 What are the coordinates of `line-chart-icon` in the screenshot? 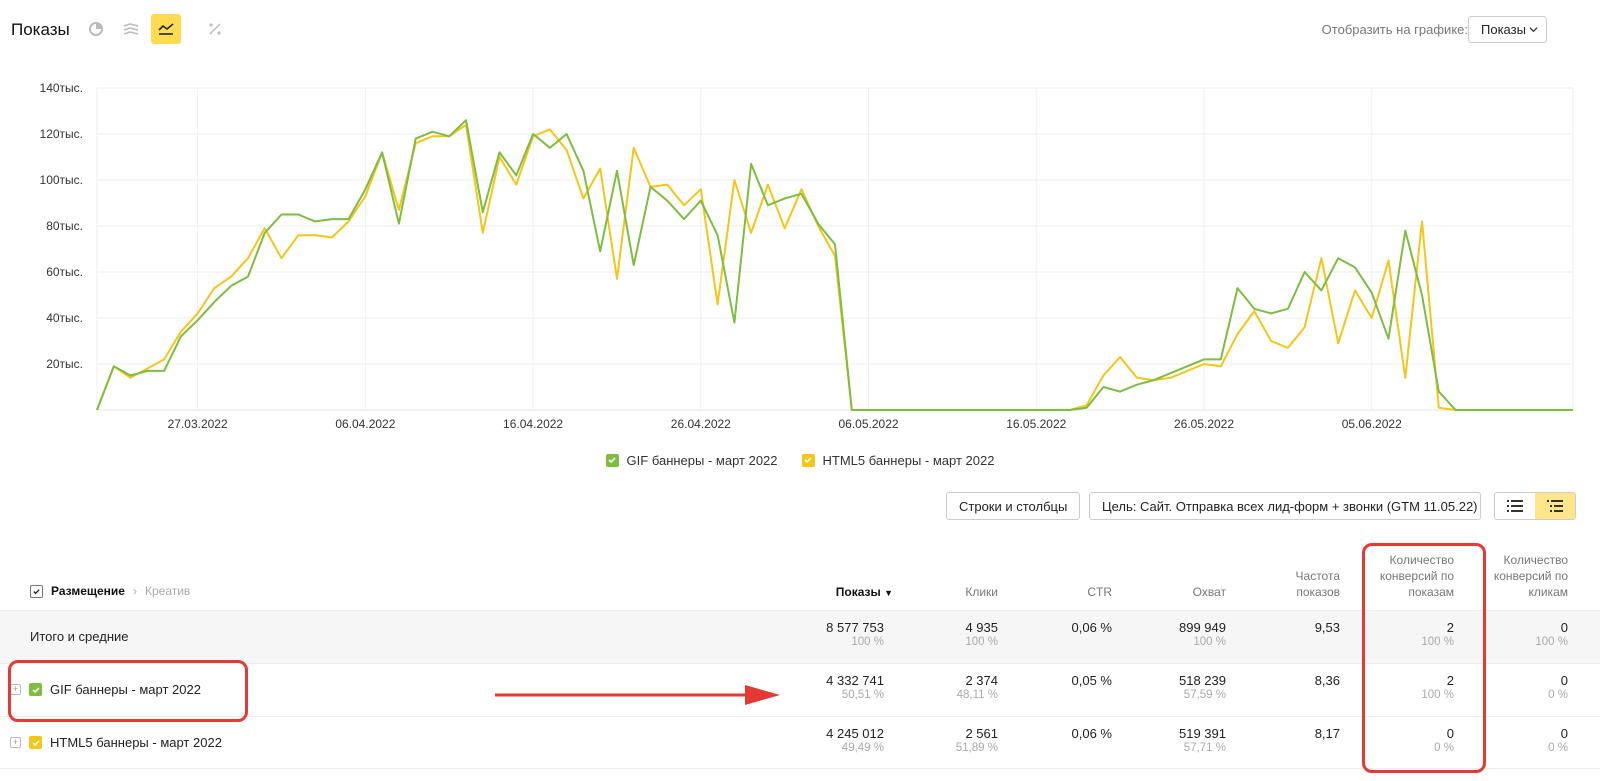 It's located at (166, 29).